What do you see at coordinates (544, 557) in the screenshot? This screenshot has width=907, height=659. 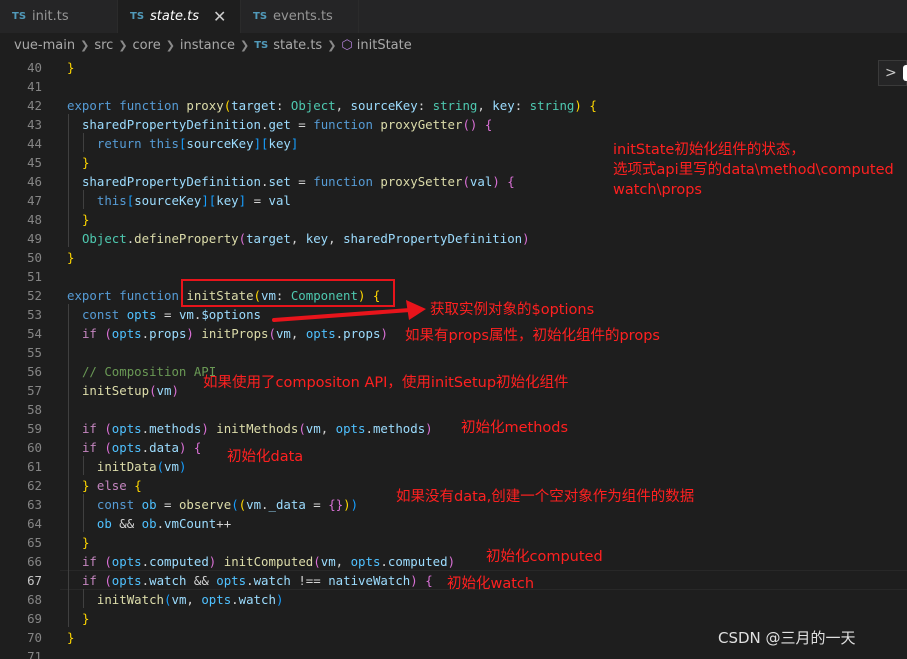 I see `annotation-computed: 初始化computed` at bounding box center [544, 557].